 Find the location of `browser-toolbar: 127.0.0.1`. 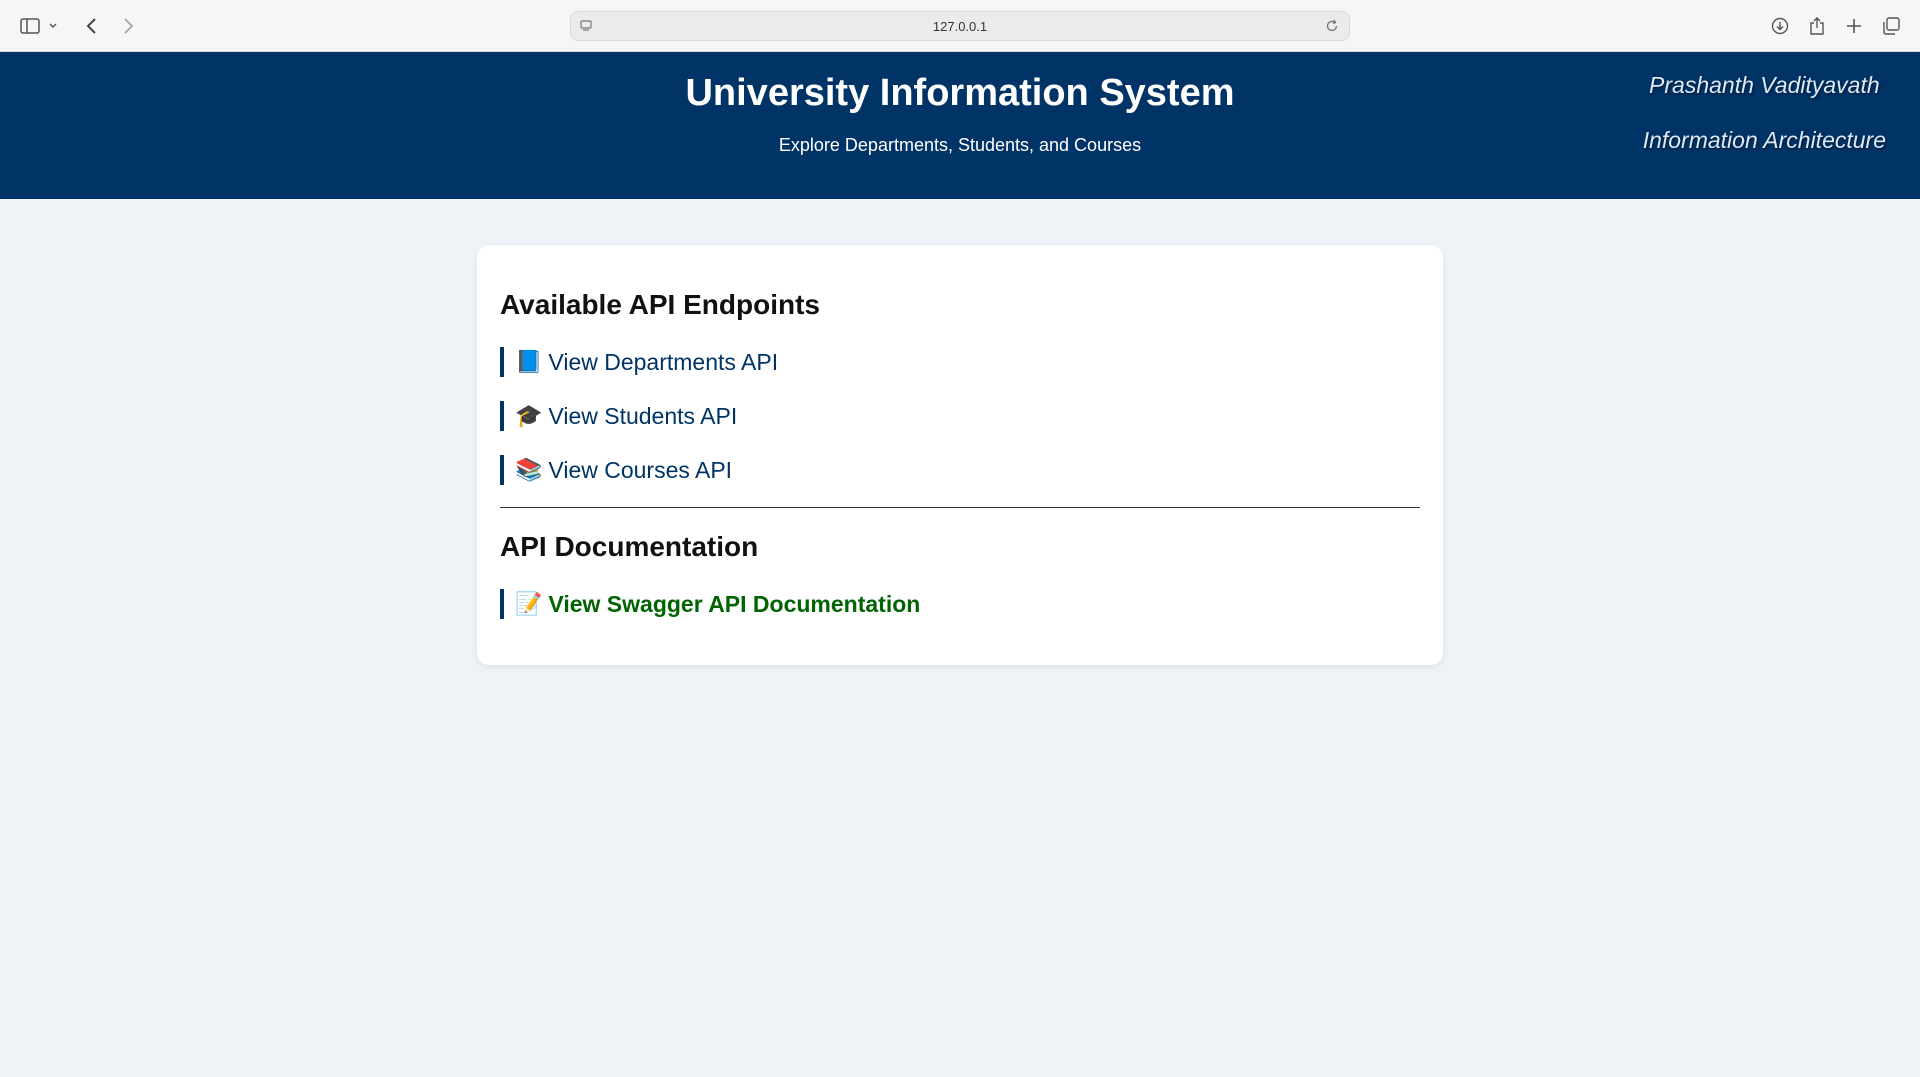

browser-toolbar: 127.0.0.1 is located at coordinates (960, 26).